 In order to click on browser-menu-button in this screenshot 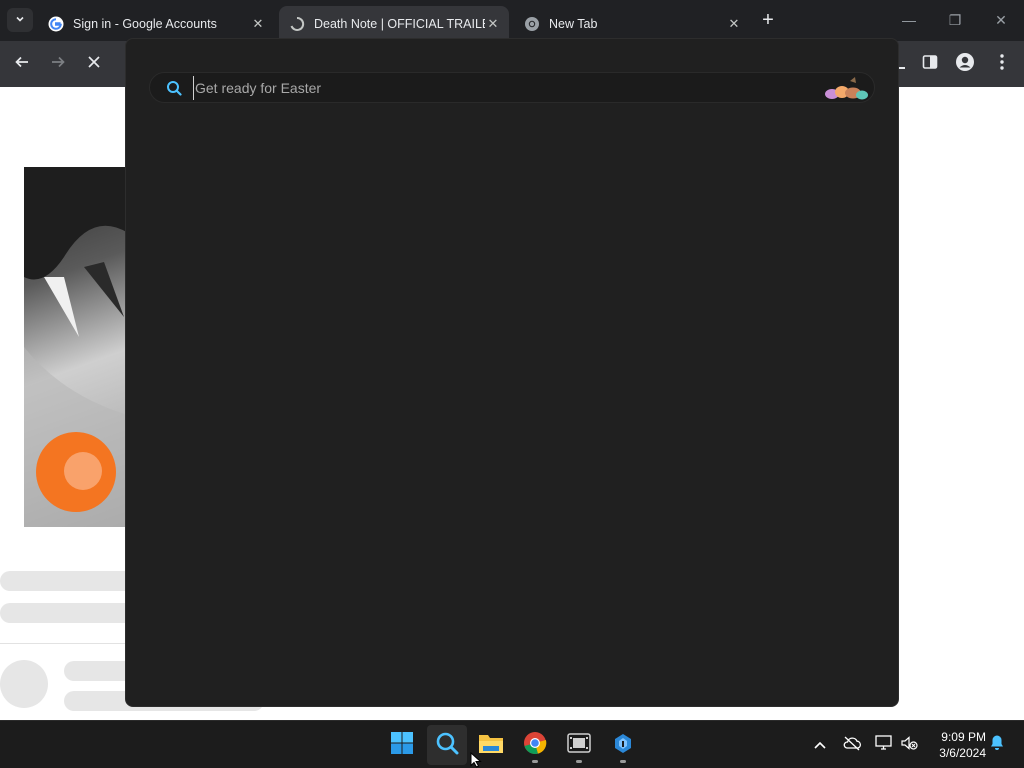, I will do `click(1002, 64)`.